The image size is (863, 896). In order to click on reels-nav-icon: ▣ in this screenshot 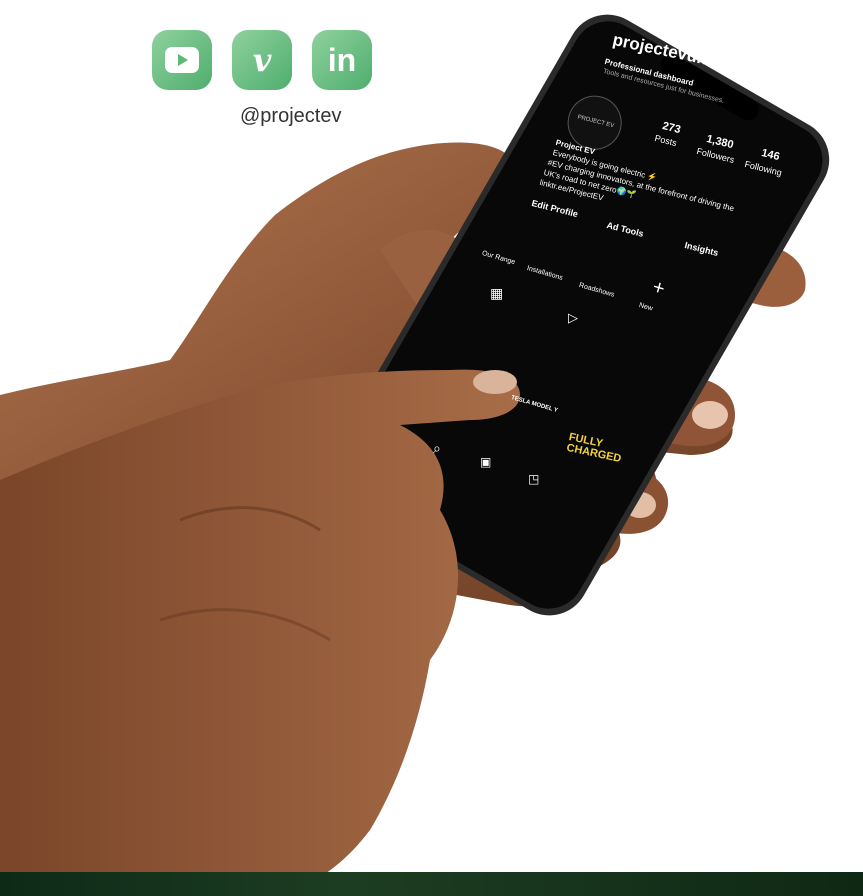, I will do `click(485, 462)`.